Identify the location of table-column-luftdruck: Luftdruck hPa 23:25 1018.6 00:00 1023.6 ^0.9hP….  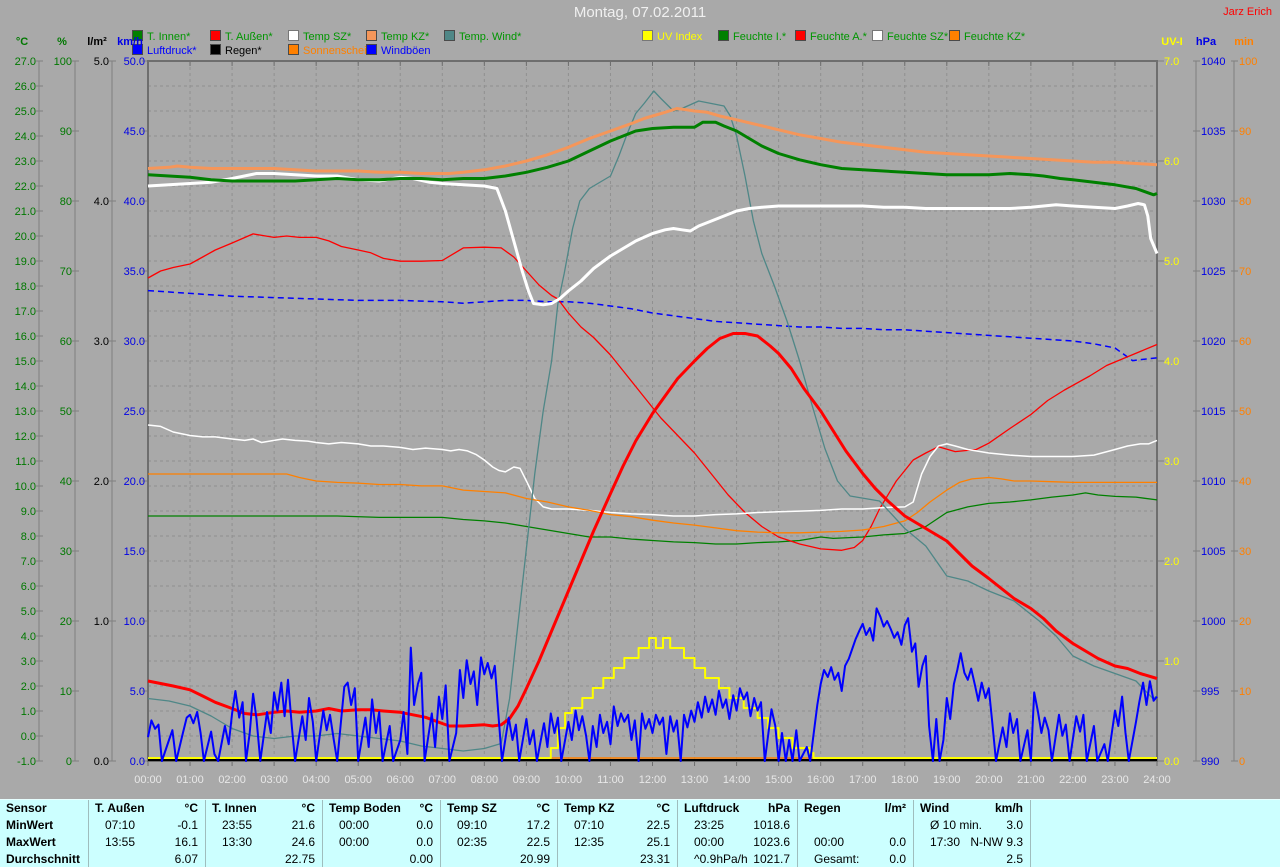
(737, 833).